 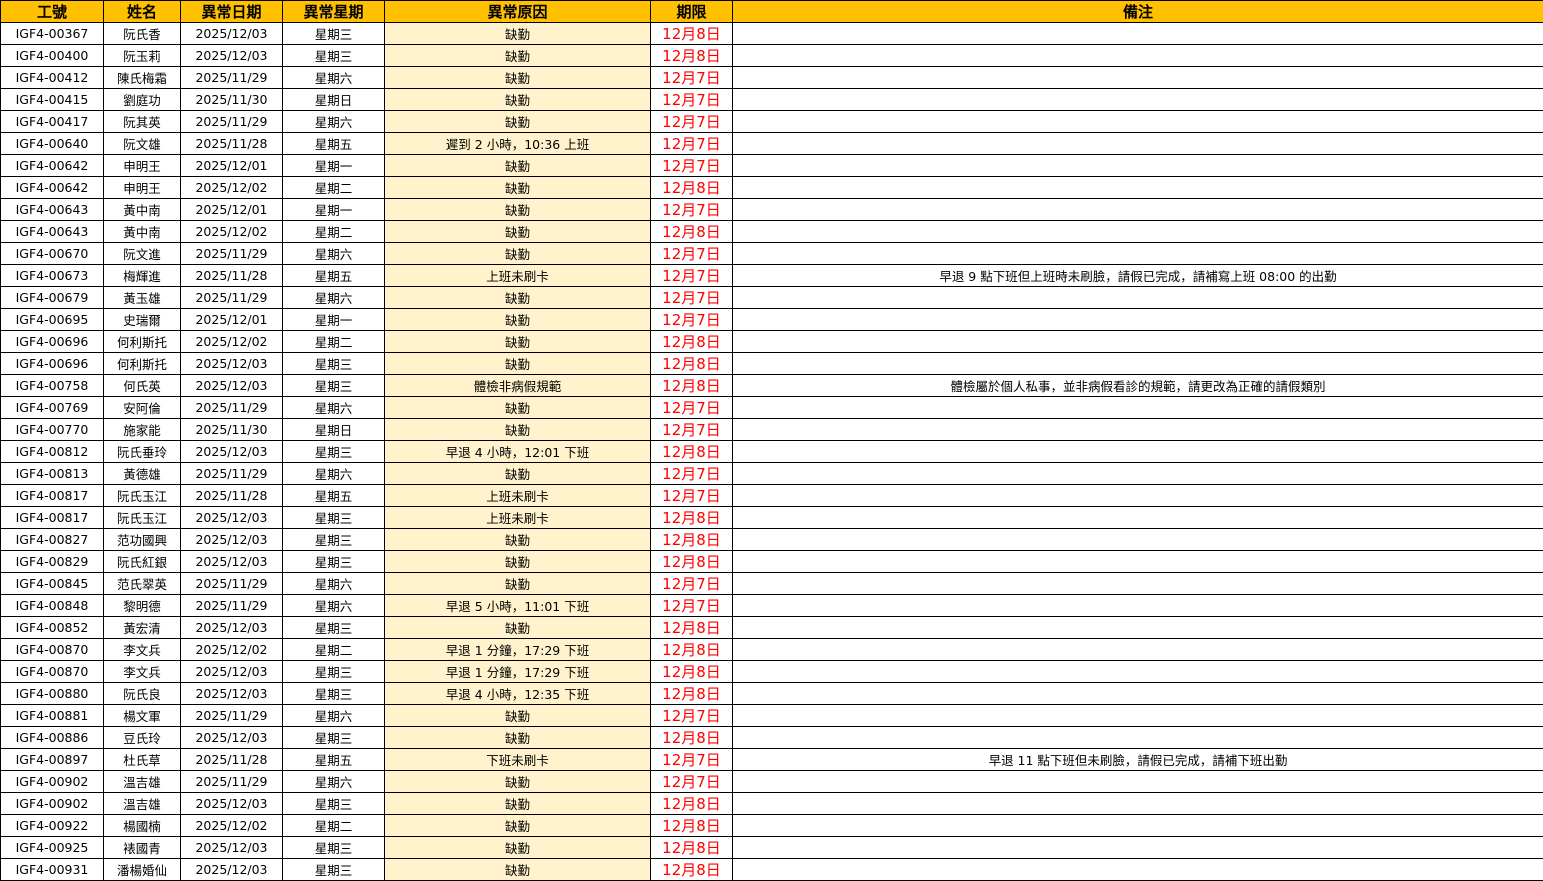 I want to click on cell-employee-id: IGF4-00367, so click(x=52, y=33).